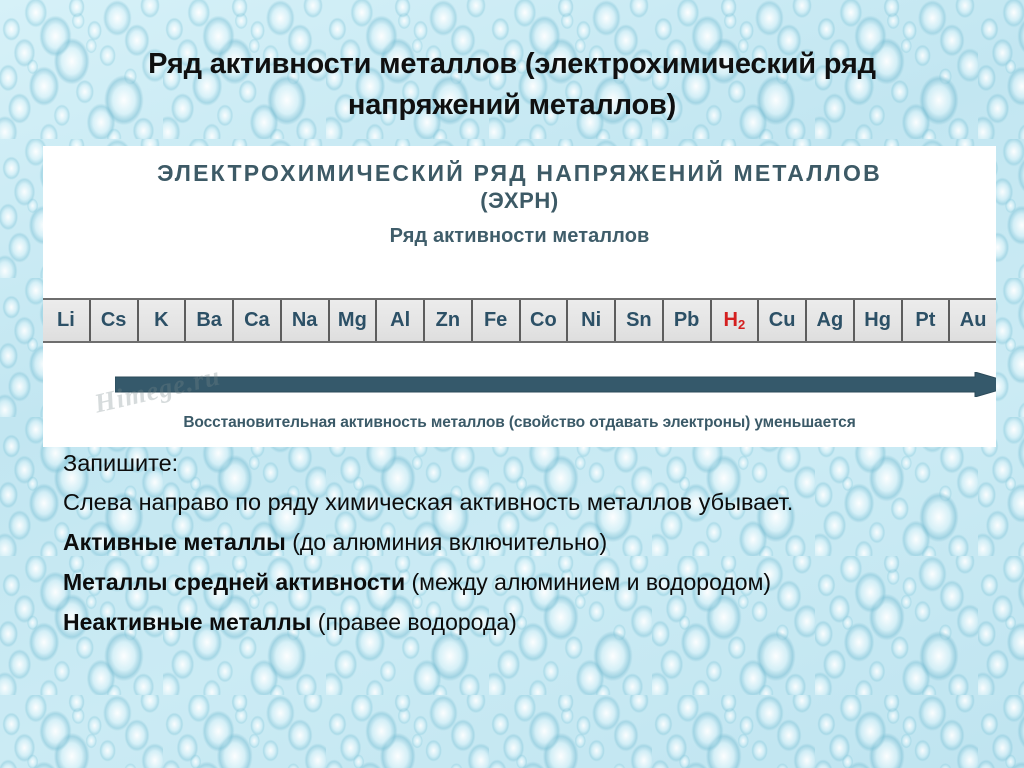 The height and width of the screenshot is (768, 1024). I want to click on metal-symbol: Mg, so click(352, 320).